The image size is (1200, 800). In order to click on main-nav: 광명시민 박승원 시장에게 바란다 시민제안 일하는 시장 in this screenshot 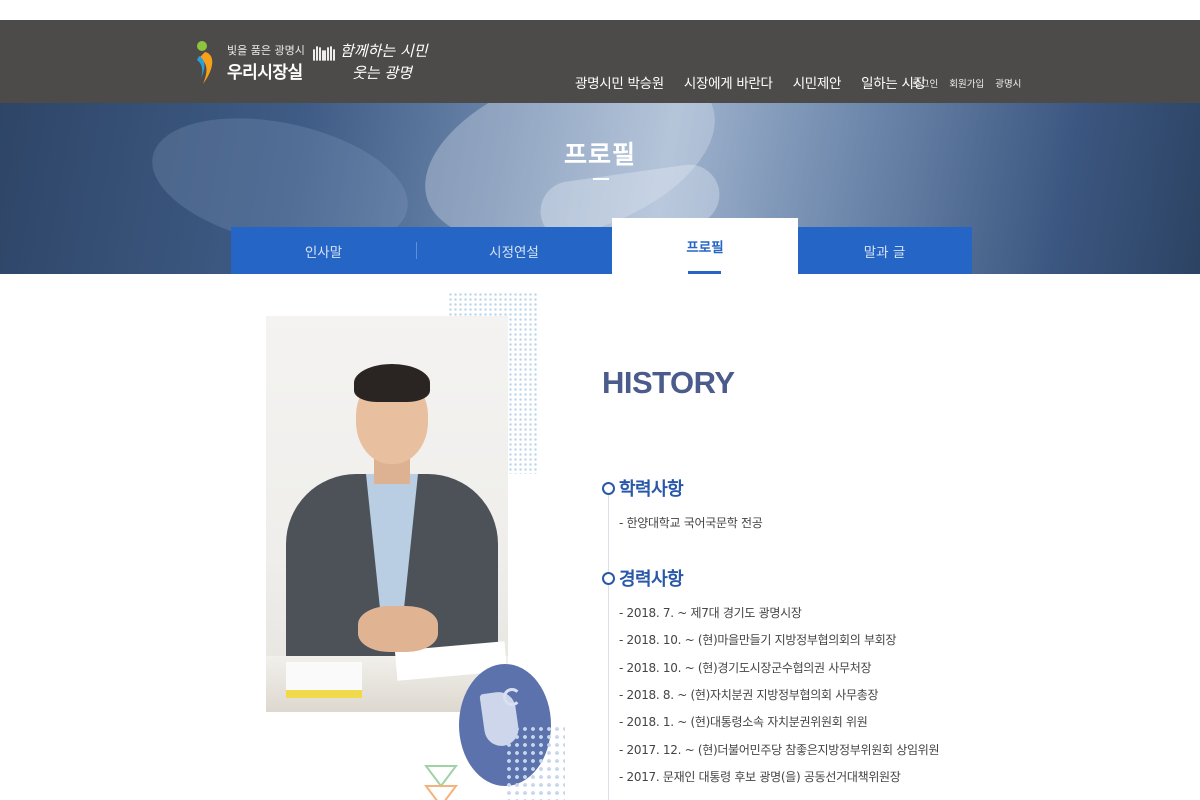, I will do `click(750, 82)`.